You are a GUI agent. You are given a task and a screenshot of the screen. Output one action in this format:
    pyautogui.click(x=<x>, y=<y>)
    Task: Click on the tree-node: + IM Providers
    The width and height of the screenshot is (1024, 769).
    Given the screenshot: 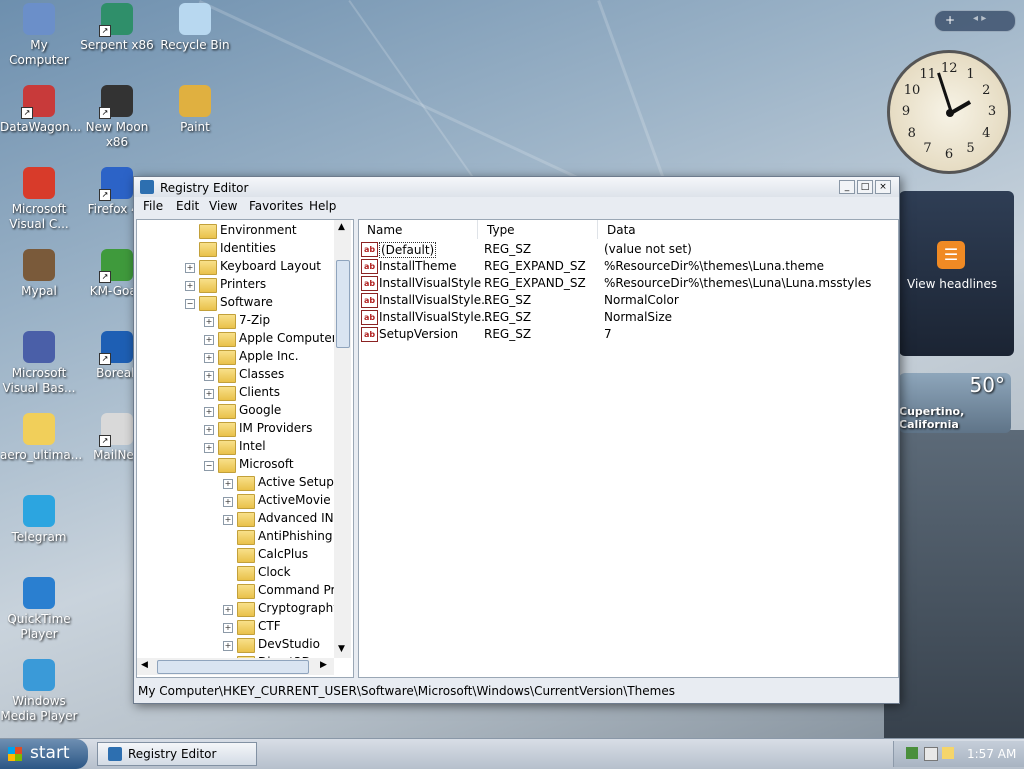 What is the action you would take?
    pyautogui.click(x=235, y=429)
    